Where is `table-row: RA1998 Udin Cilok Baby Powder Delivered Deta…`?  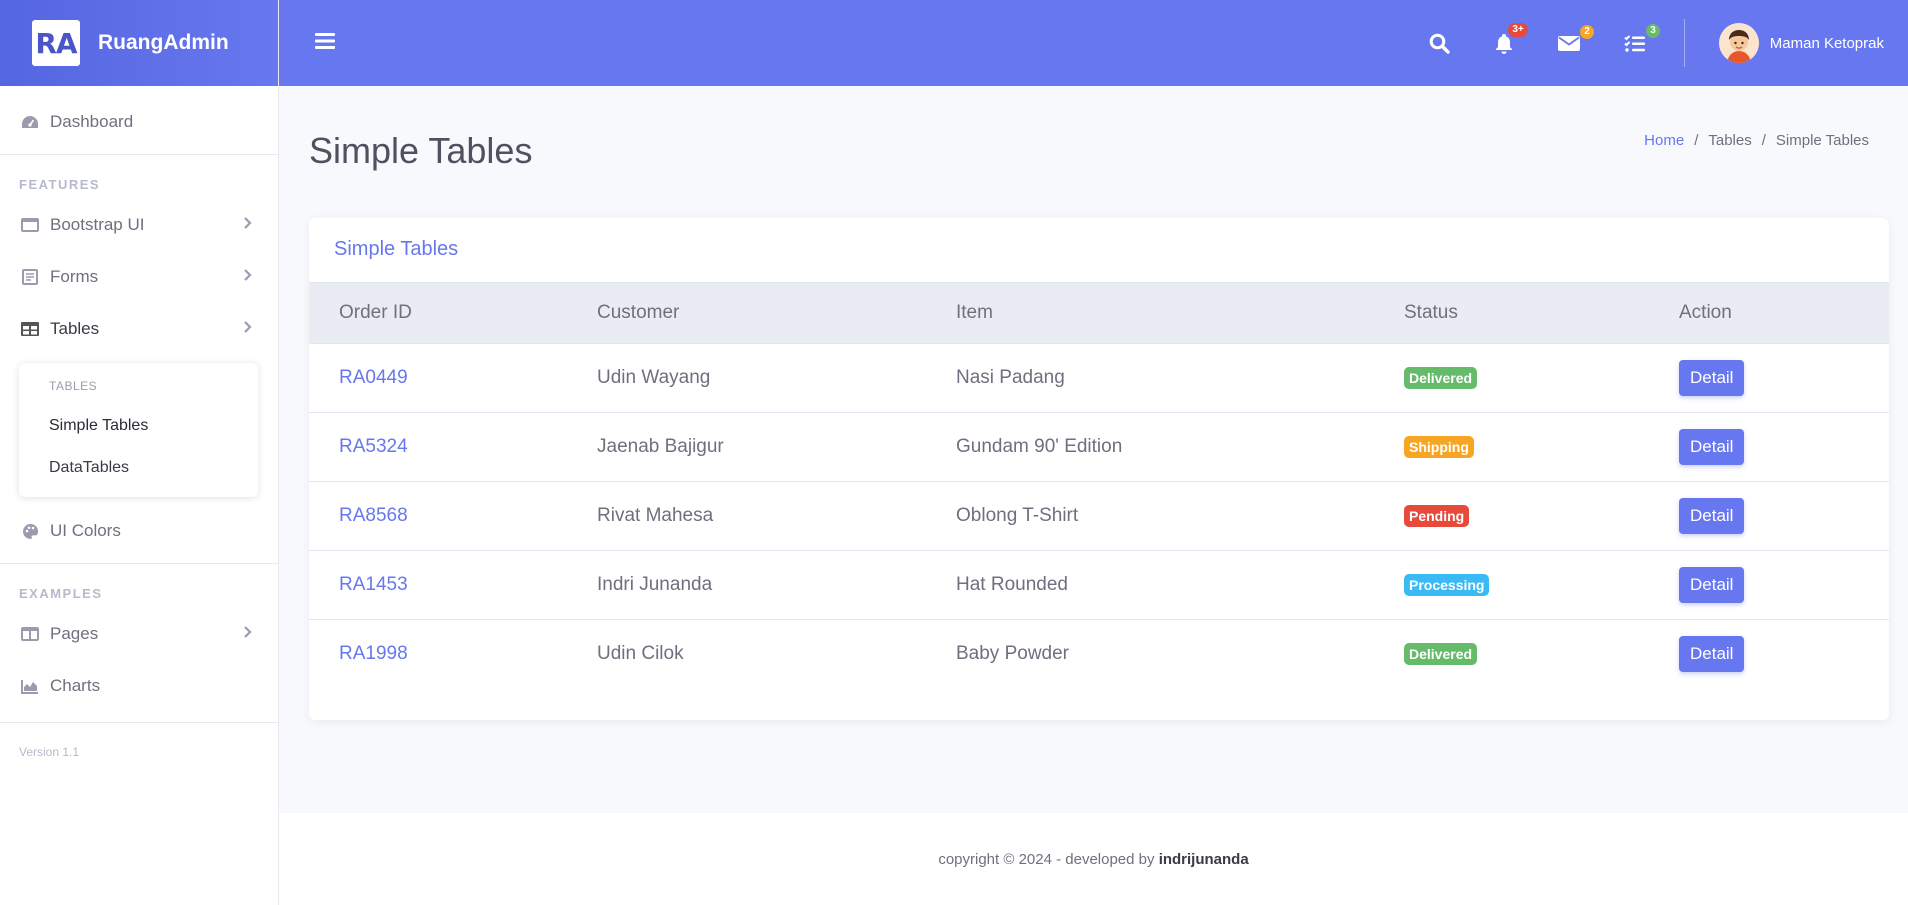
table-row: RA1998 Udin Cilok Baby Powder Delivered Deta… is located at coordinates (1099, 654).